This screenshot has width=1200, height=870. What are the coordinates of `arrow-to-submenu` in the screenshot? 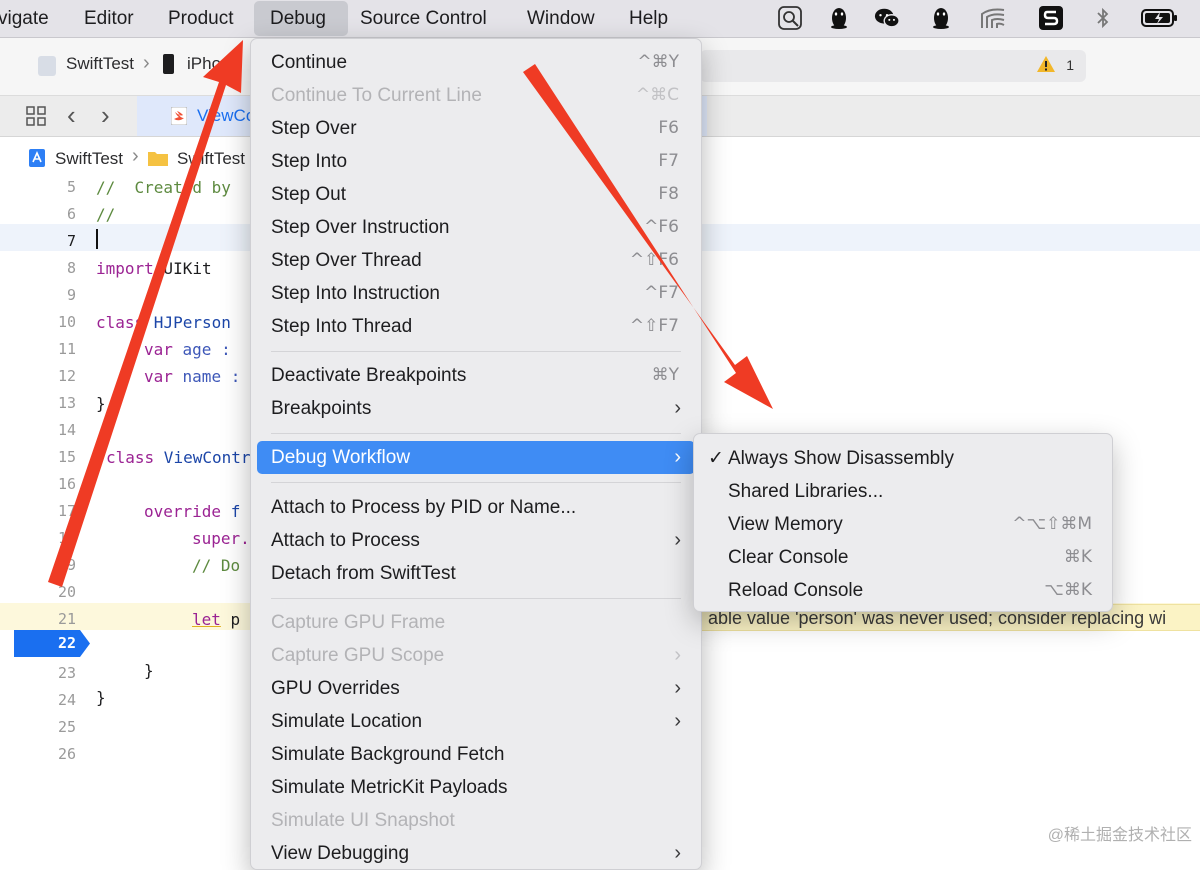 It's located at (648, 236).